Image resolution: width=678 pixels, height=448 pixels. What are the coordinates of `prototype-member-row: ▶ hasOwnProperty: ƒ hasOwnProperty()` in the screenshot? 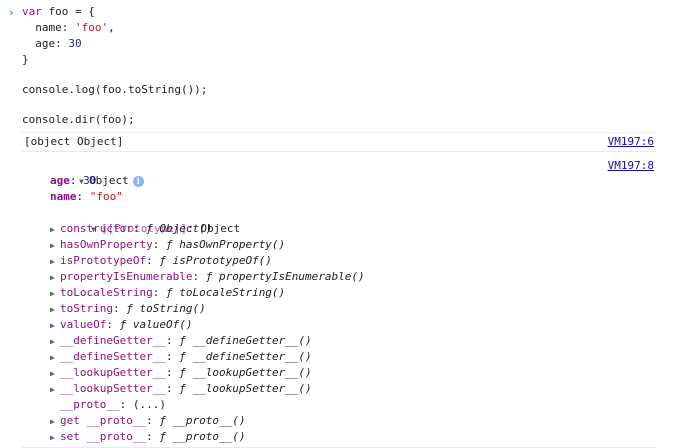 It's located at (339, 245).